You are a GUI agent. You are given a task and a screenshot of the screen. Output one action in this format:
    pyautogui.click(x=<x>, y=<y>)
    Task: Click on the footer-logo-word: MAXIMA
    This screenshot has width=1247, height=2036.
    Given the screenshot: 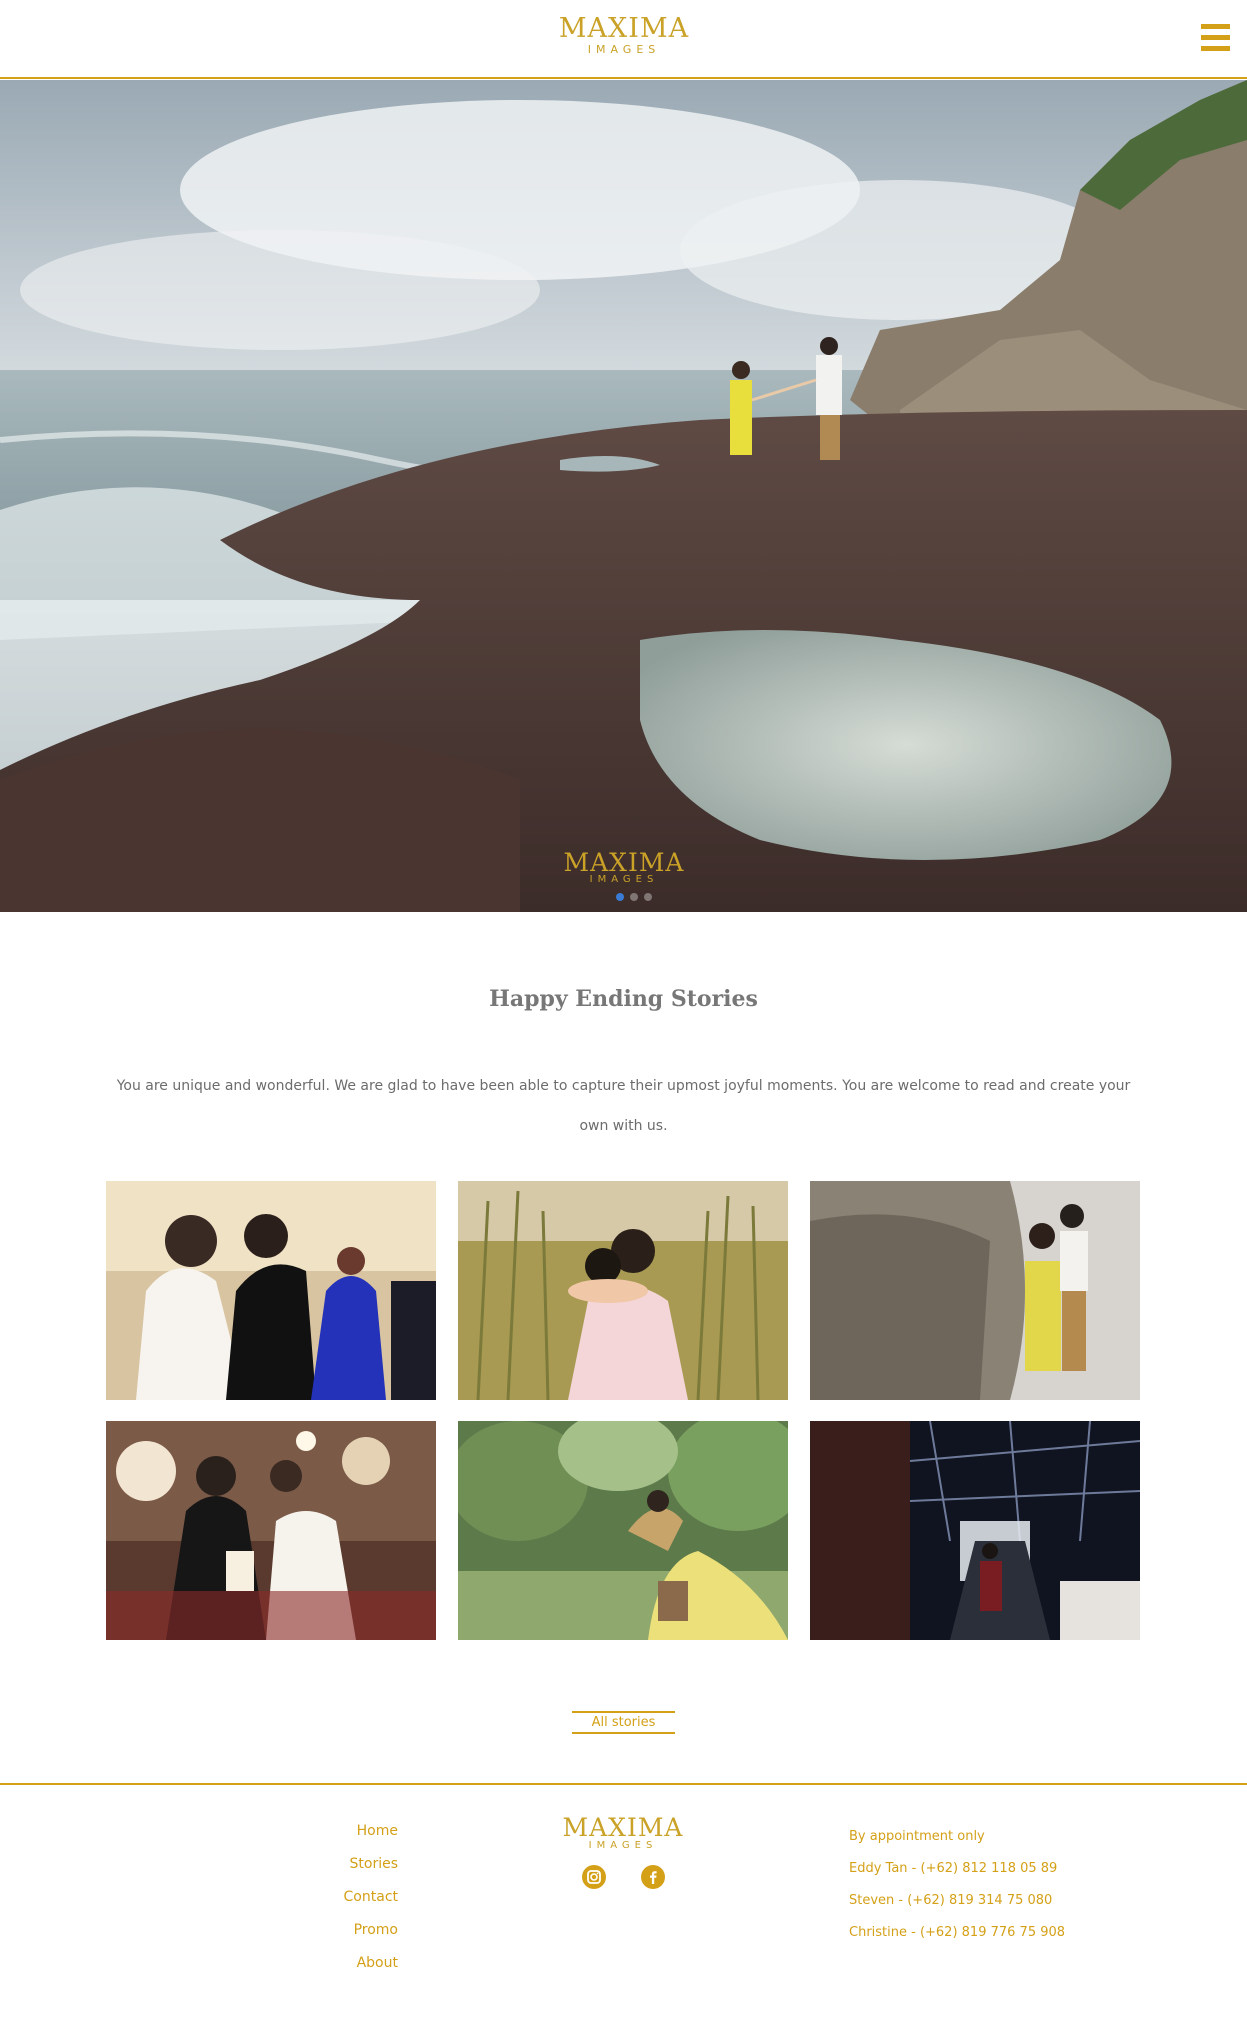 What is the action you would take?
    pyautogui.click(x=623, y=1827)
    